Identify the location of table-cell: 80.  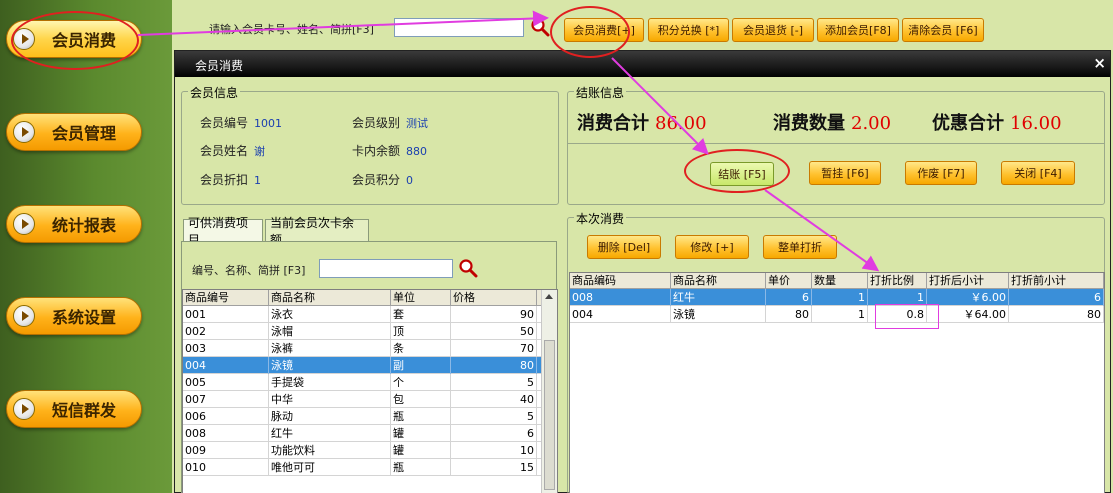
(494, 365).